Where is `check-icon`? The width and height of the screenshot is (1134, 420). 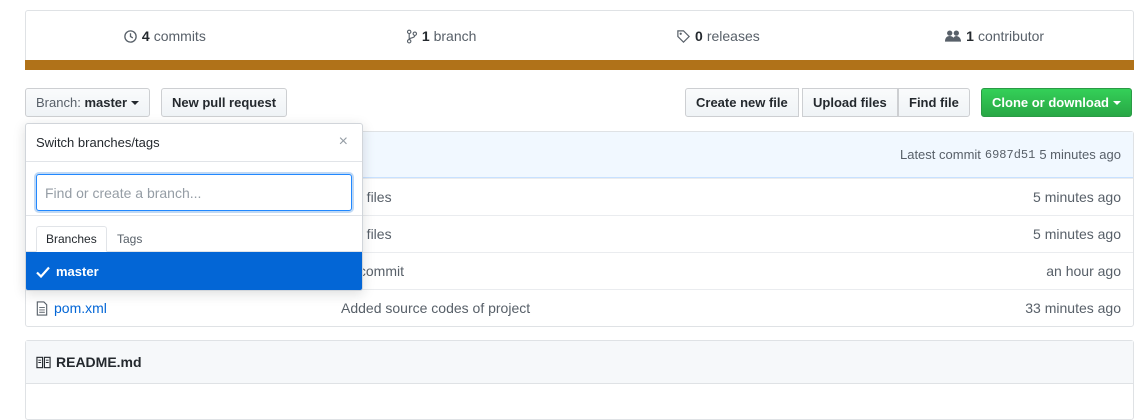 check-icon is located at coordinates (43, 272).